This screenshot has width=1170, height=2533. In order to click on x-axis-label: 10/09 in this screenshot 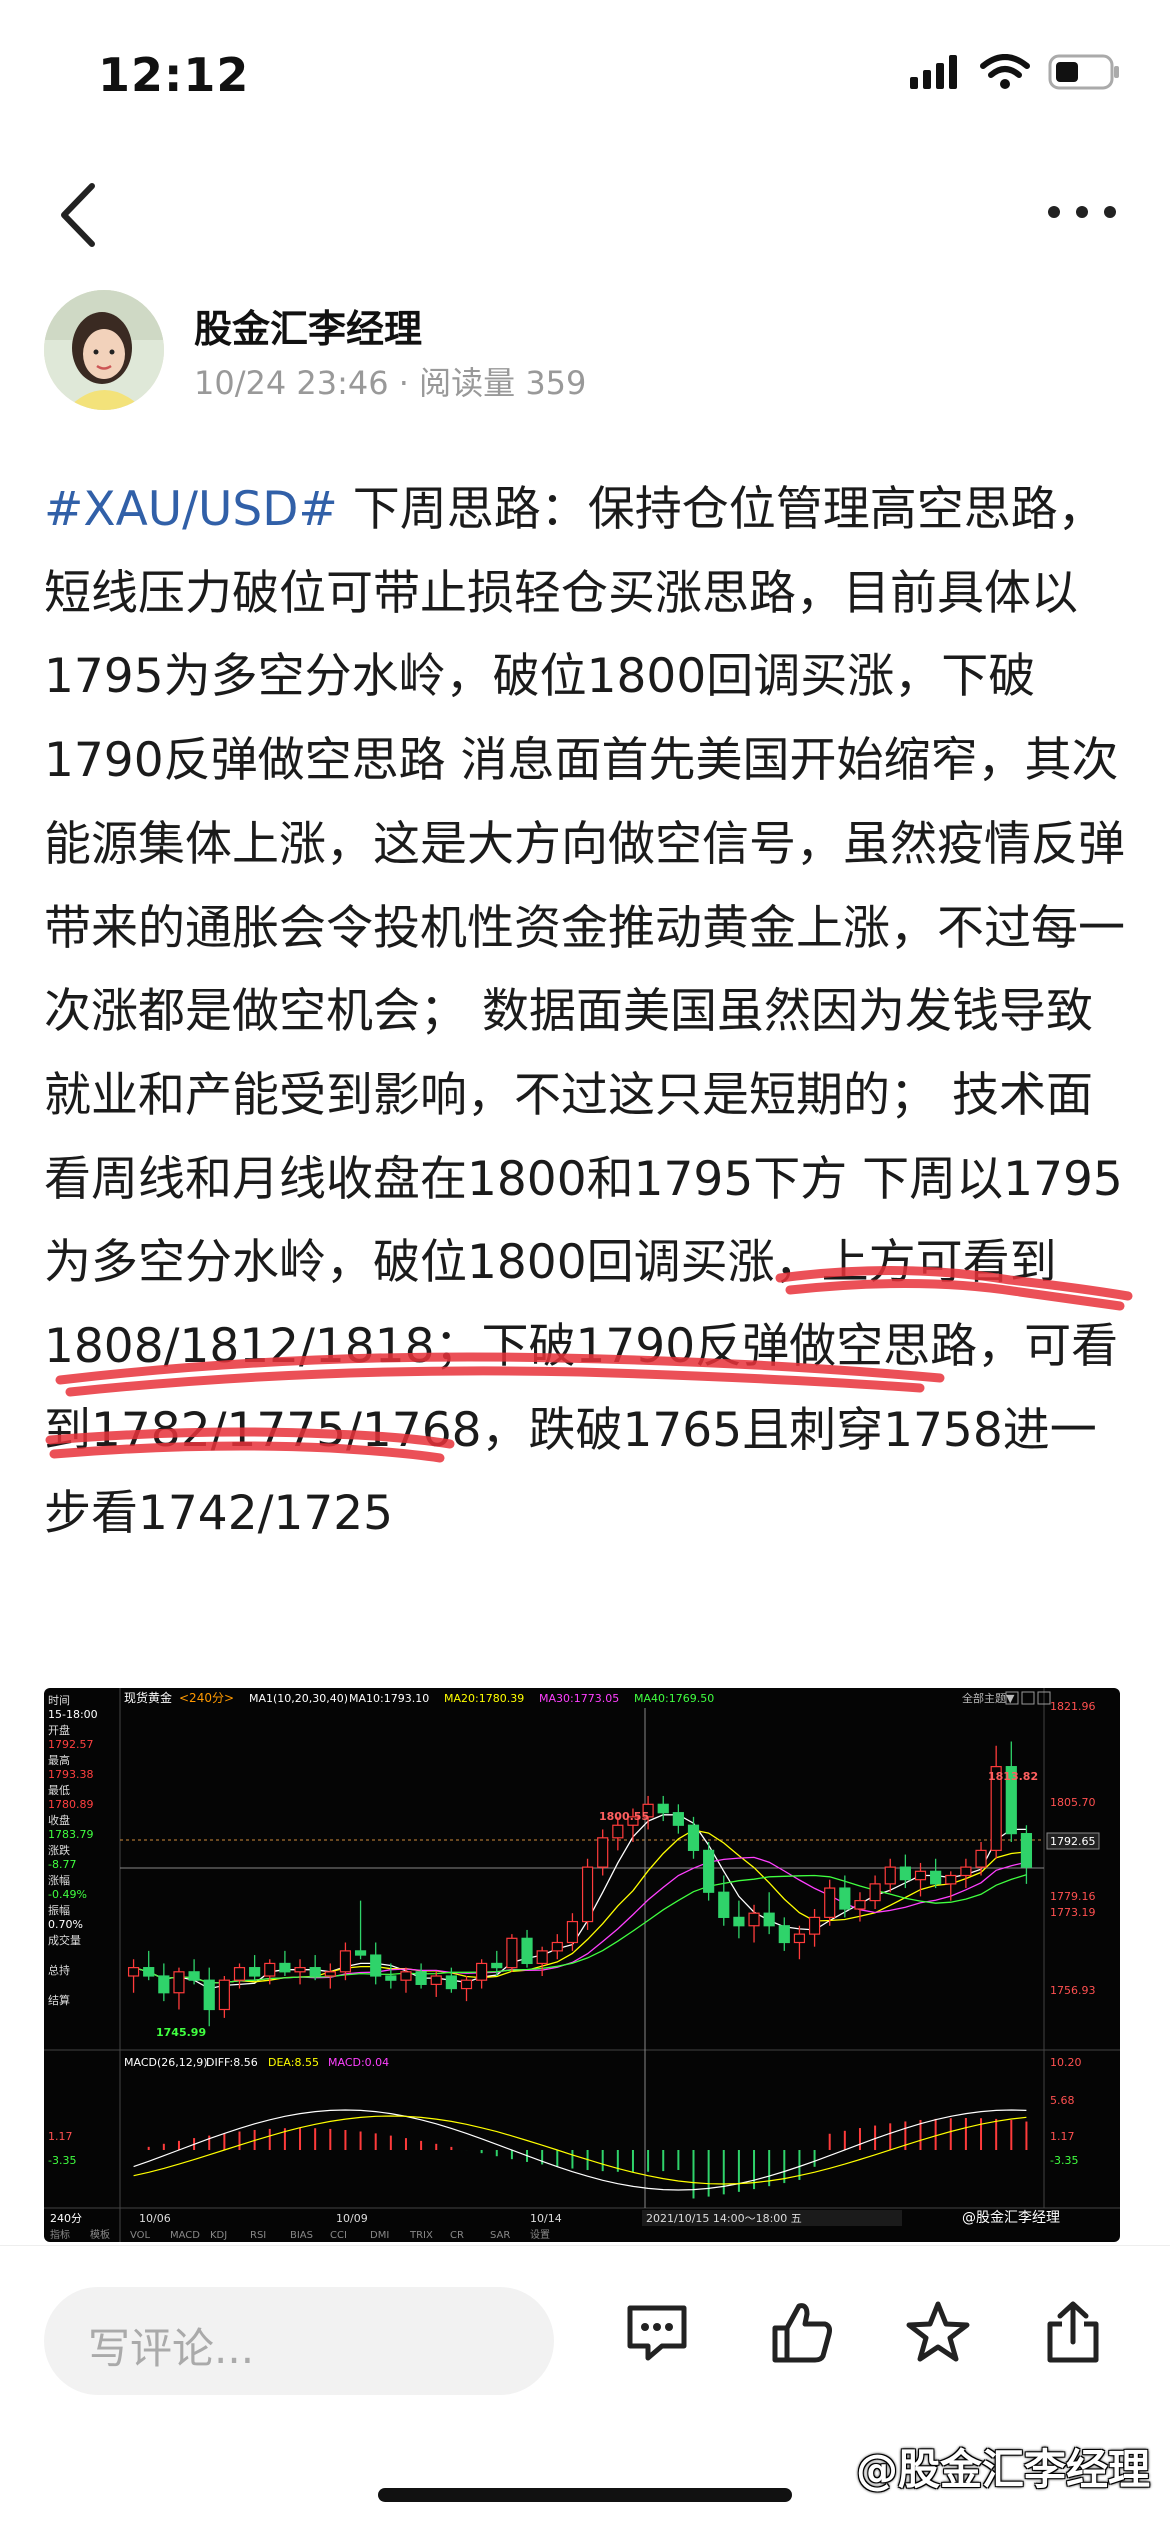, I will do `click(352, 2218)`.